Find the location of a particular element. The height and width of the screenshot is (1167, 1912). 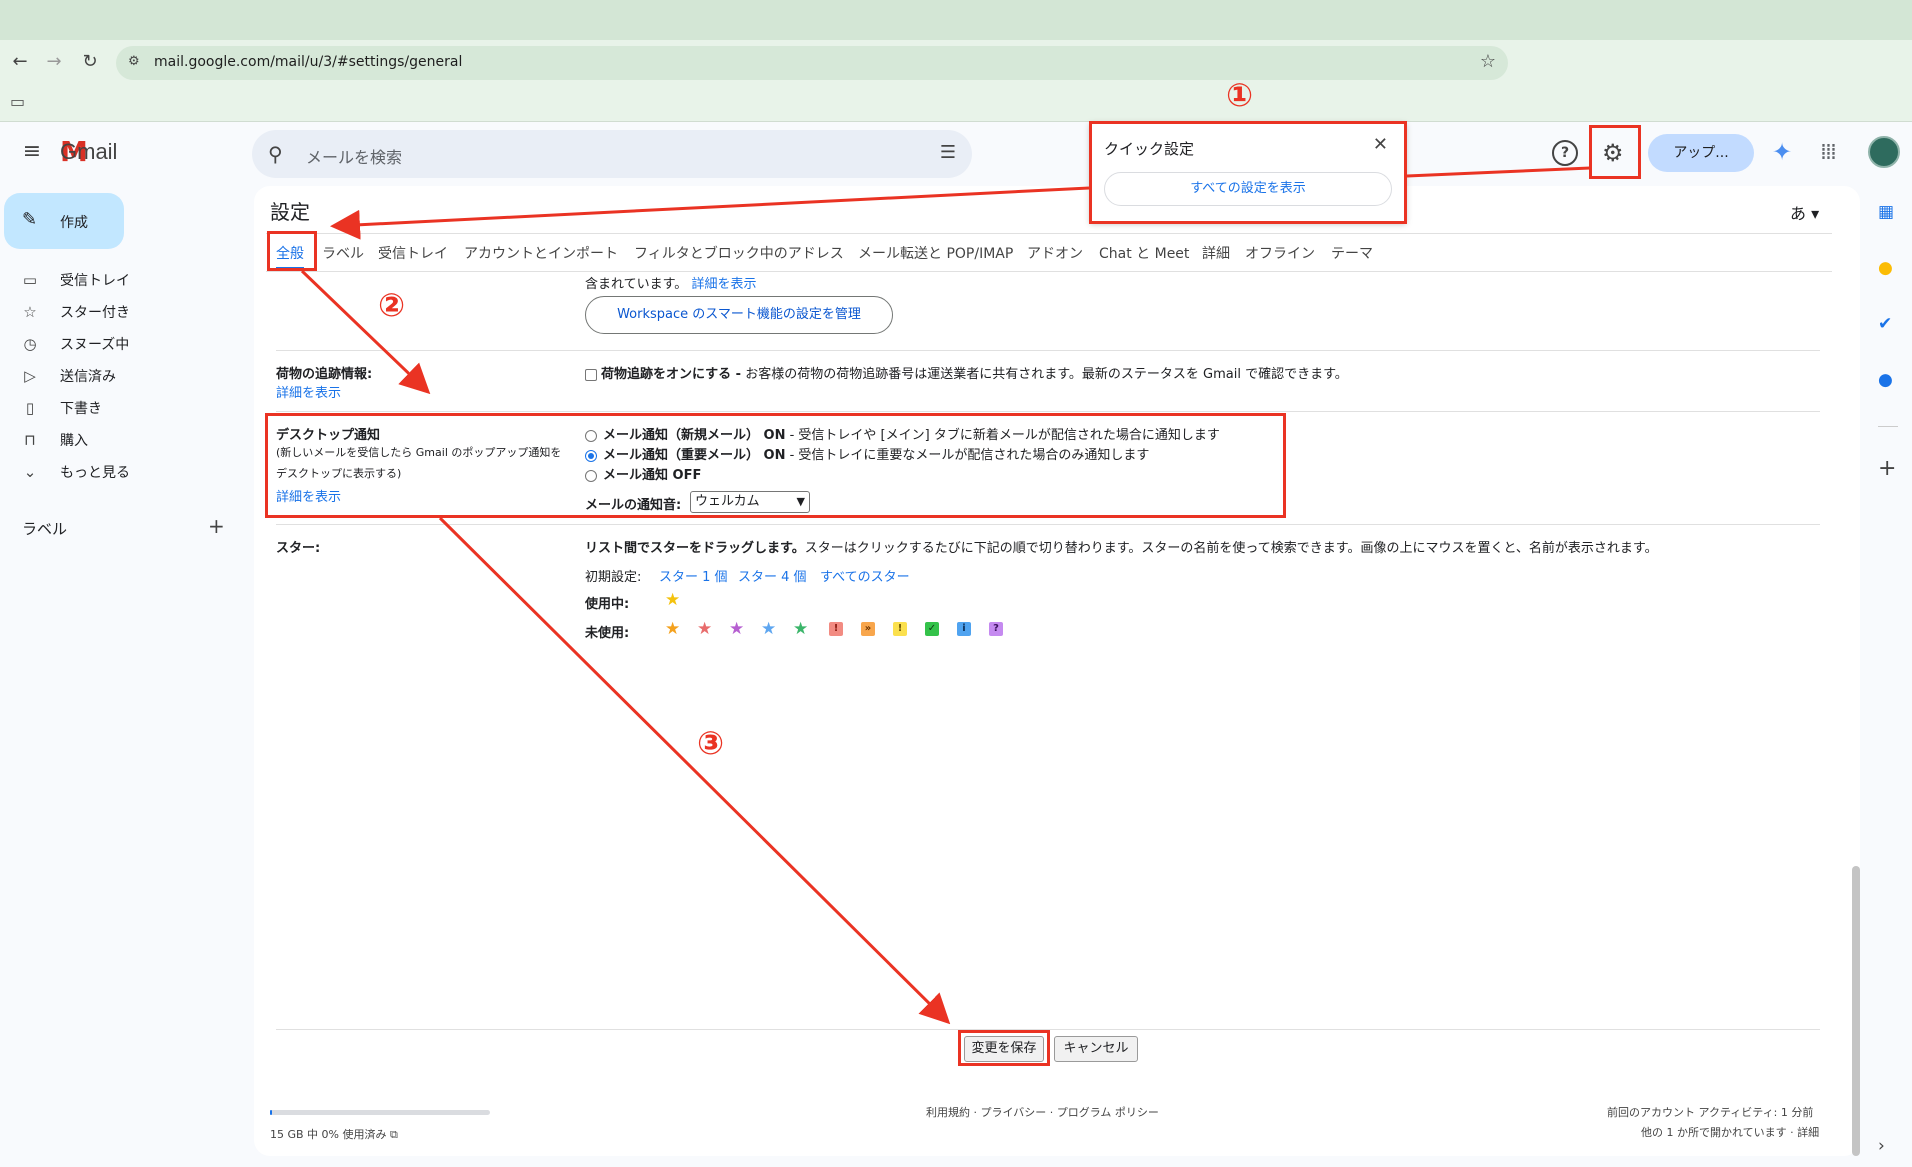

footer-links: 利用規約 · プライバシー · プログラム ポリシー is located at coordinates (1042, 1112).